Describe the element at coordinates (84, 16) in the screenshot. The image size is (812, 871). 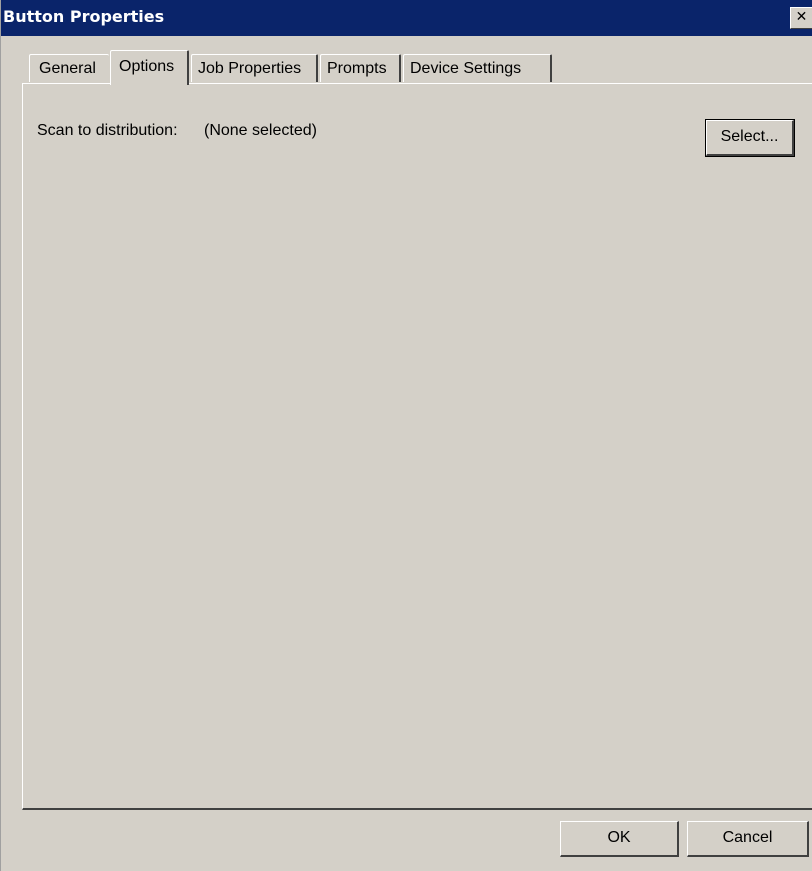
I see `window-title: Button Properties` at that location.